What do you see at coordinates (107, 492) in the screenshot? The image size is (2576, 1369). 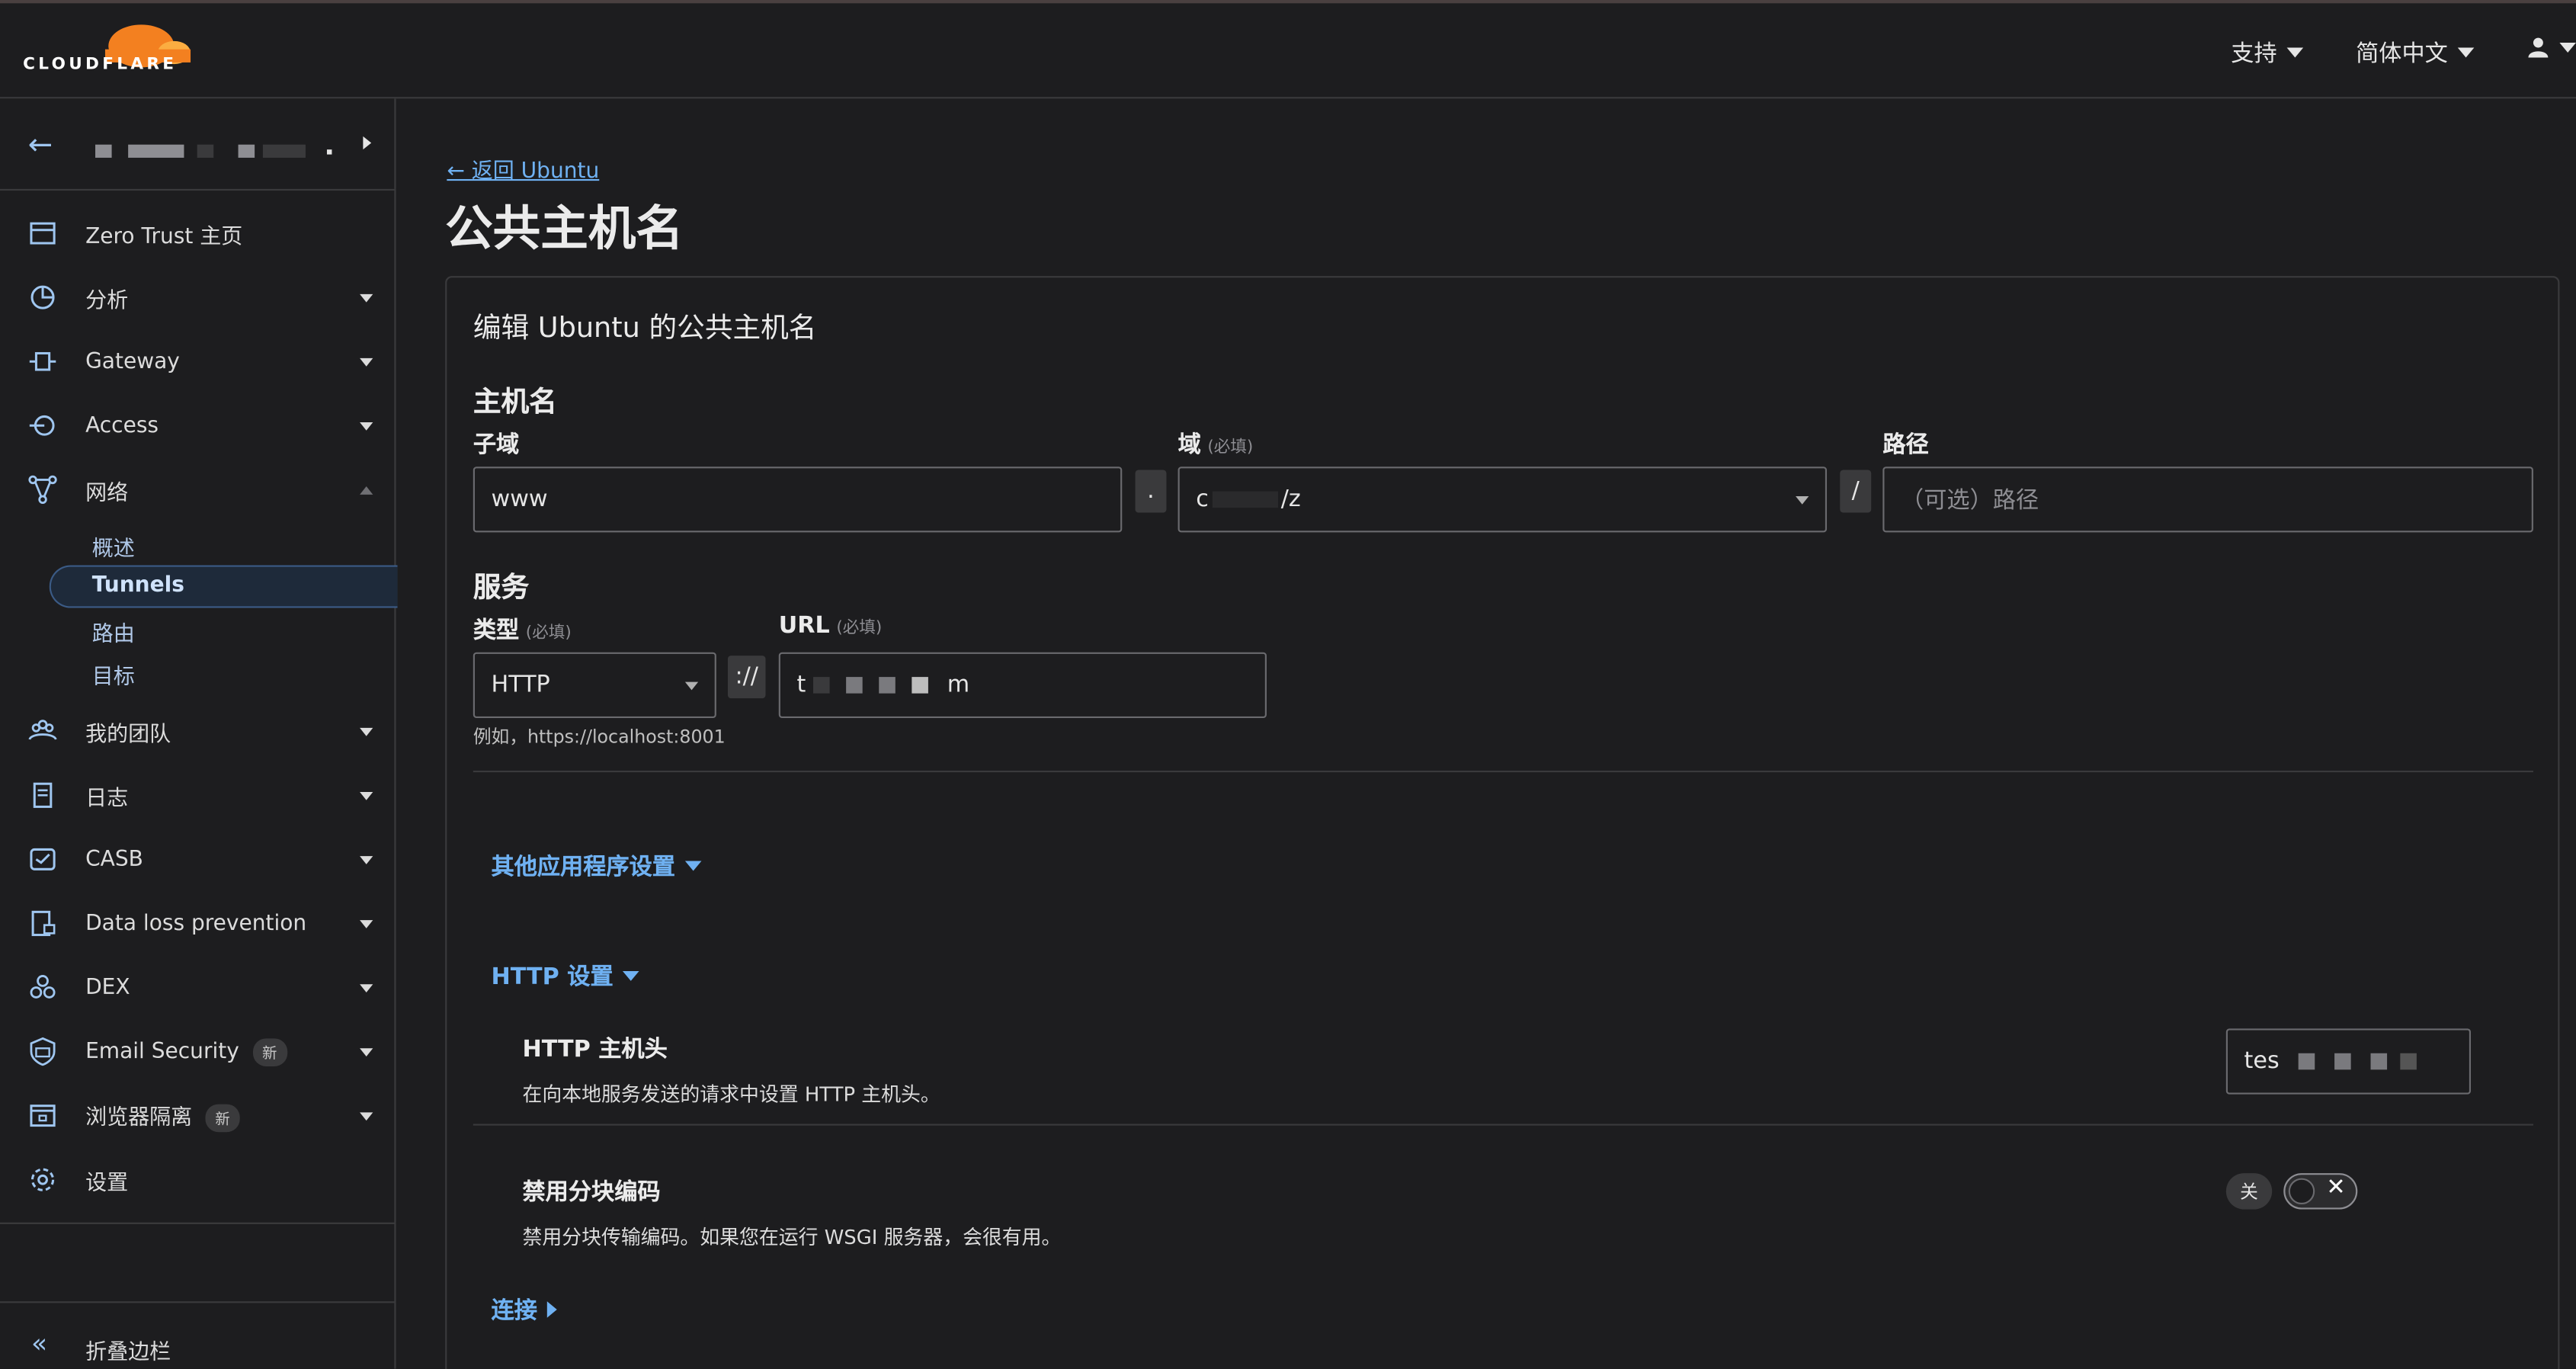 I see `sidebar-item-label: 网络` at bounding box center [107, 492].